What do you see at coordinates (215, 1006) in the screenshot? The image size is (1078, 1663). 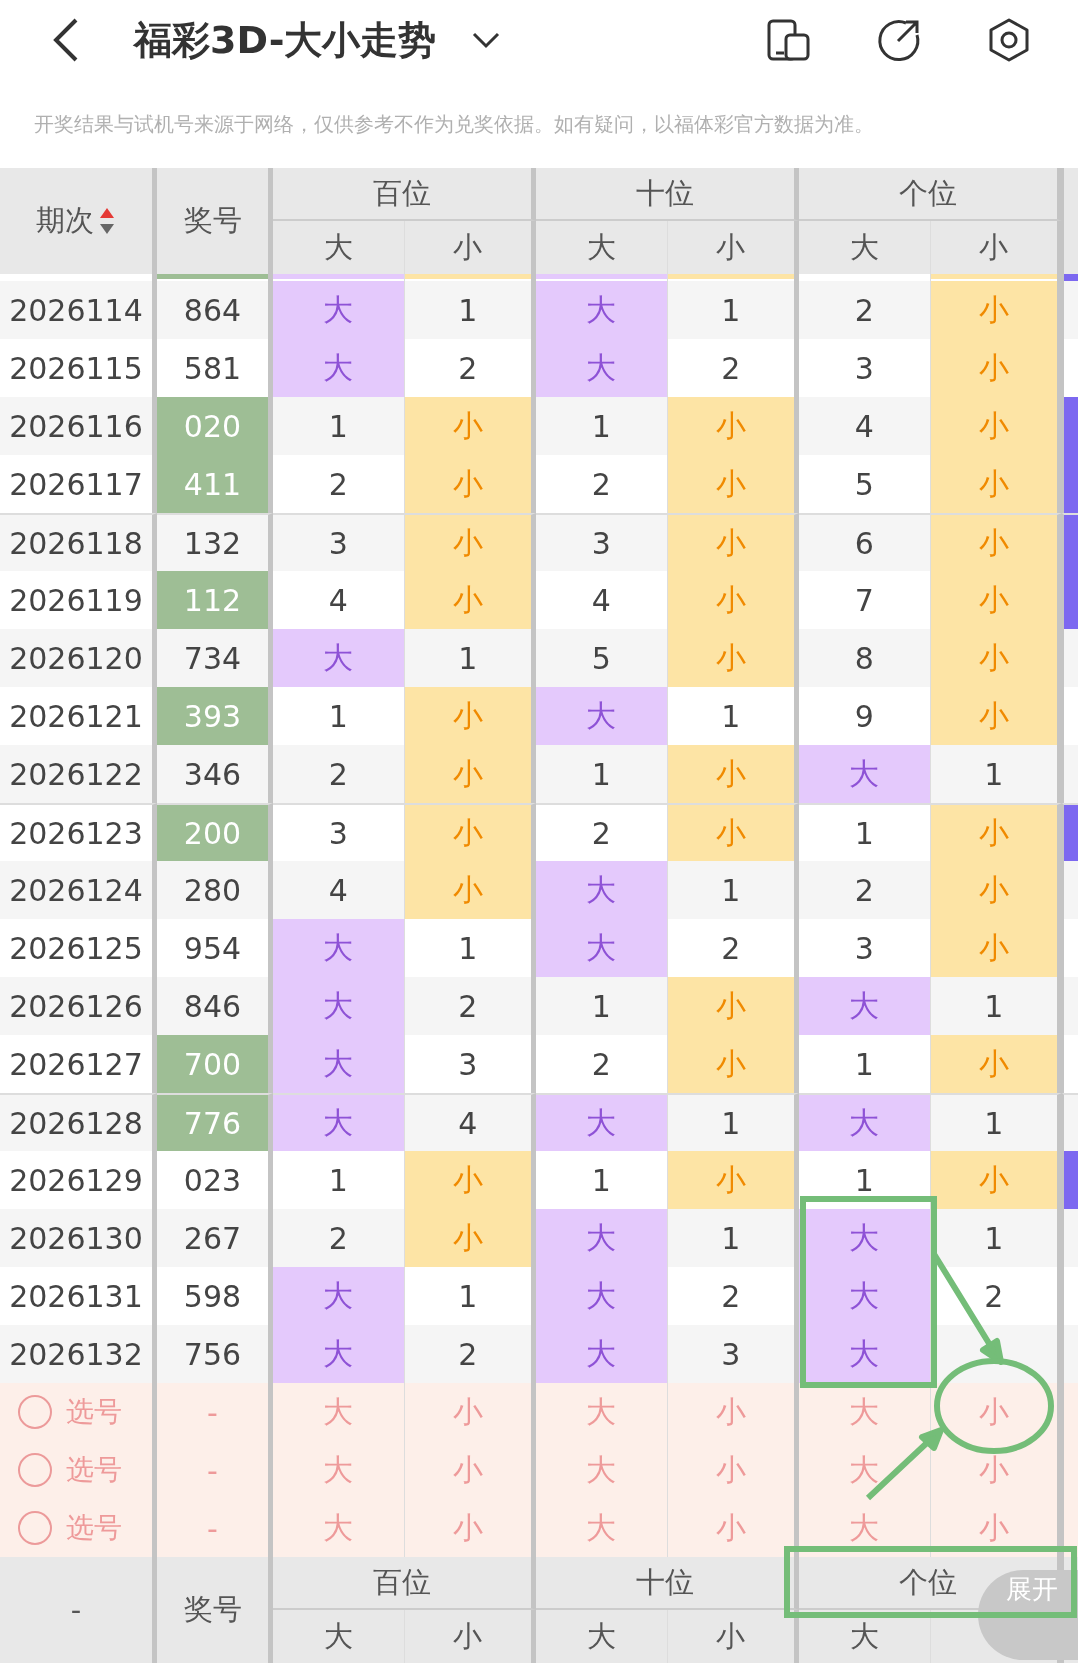 I see `table-cell: 846` at bounding box center [215, 1006].